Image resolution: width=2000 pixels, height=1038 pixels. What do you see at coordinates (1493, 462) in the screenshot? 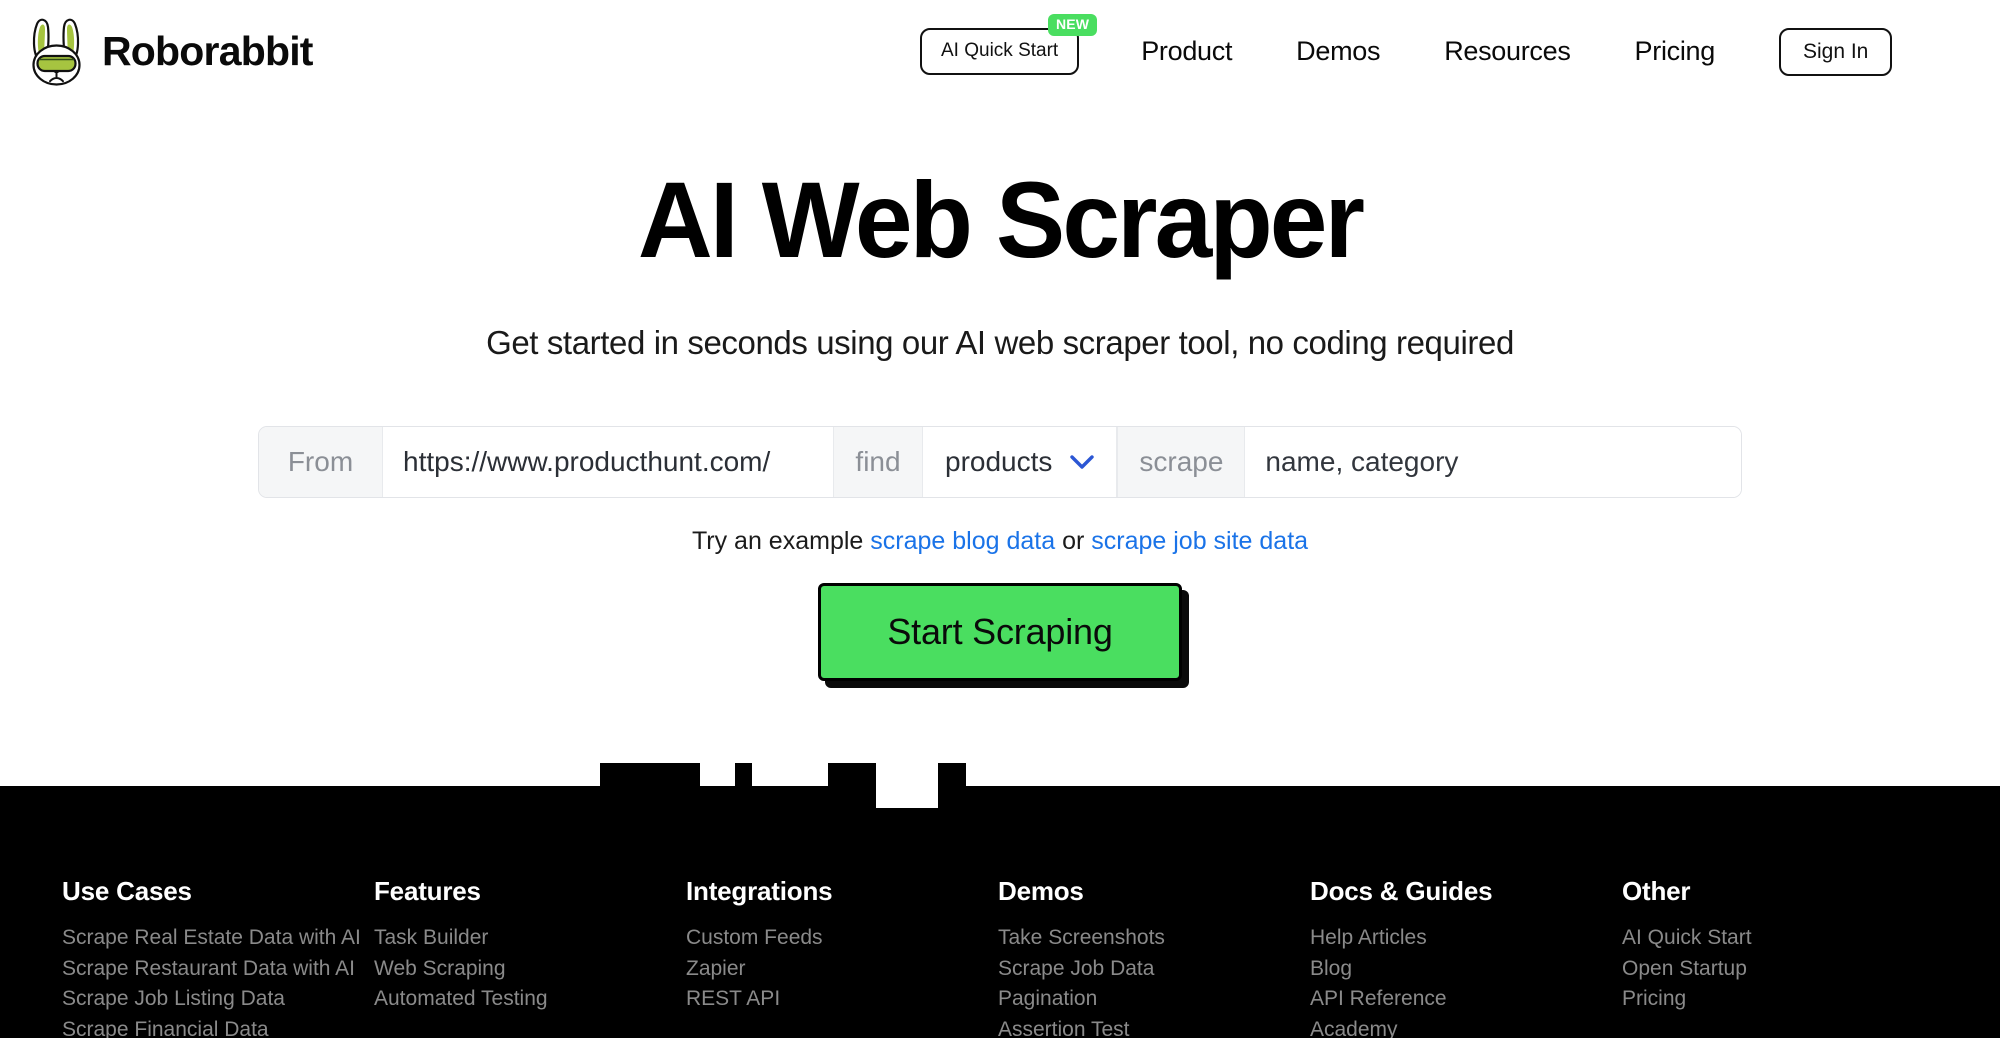
I see `fields-input: name, category` at bounding box center [1493, 462].